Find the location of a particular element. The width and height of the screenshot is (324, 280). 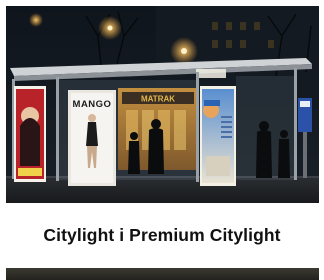

product-title: Citylight i Premium Citylight is located at coordinates (161, 235).